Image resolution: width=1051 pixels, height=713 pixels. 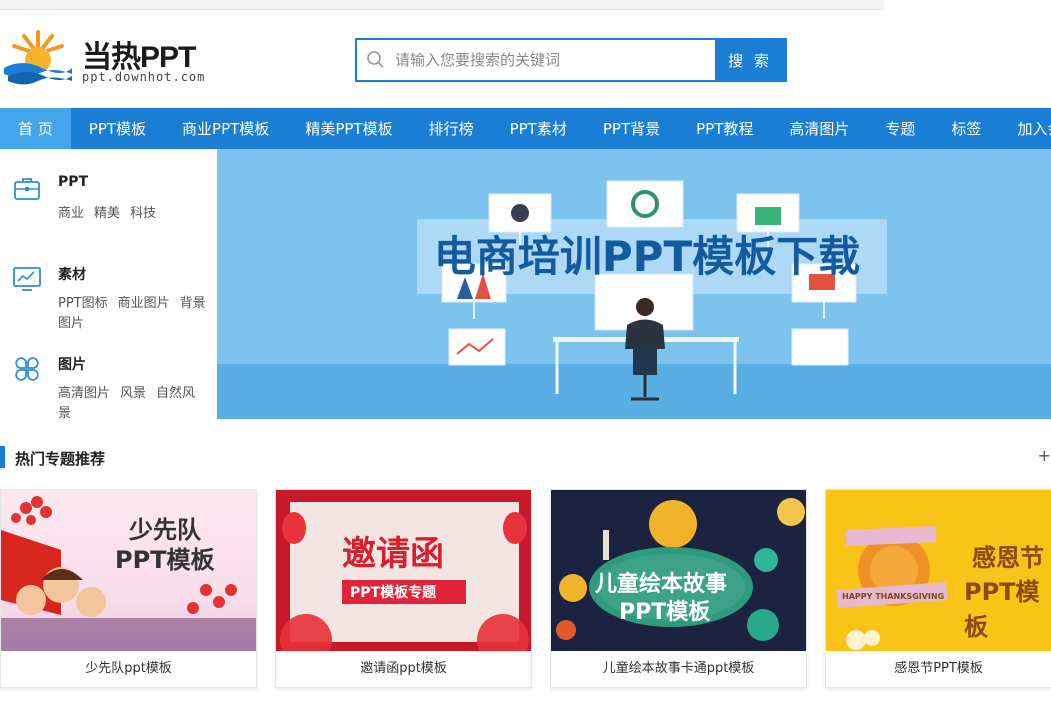 I want to click on nav-item-premium-ppt: 精美PPT模板, so click(x=348, y=128).